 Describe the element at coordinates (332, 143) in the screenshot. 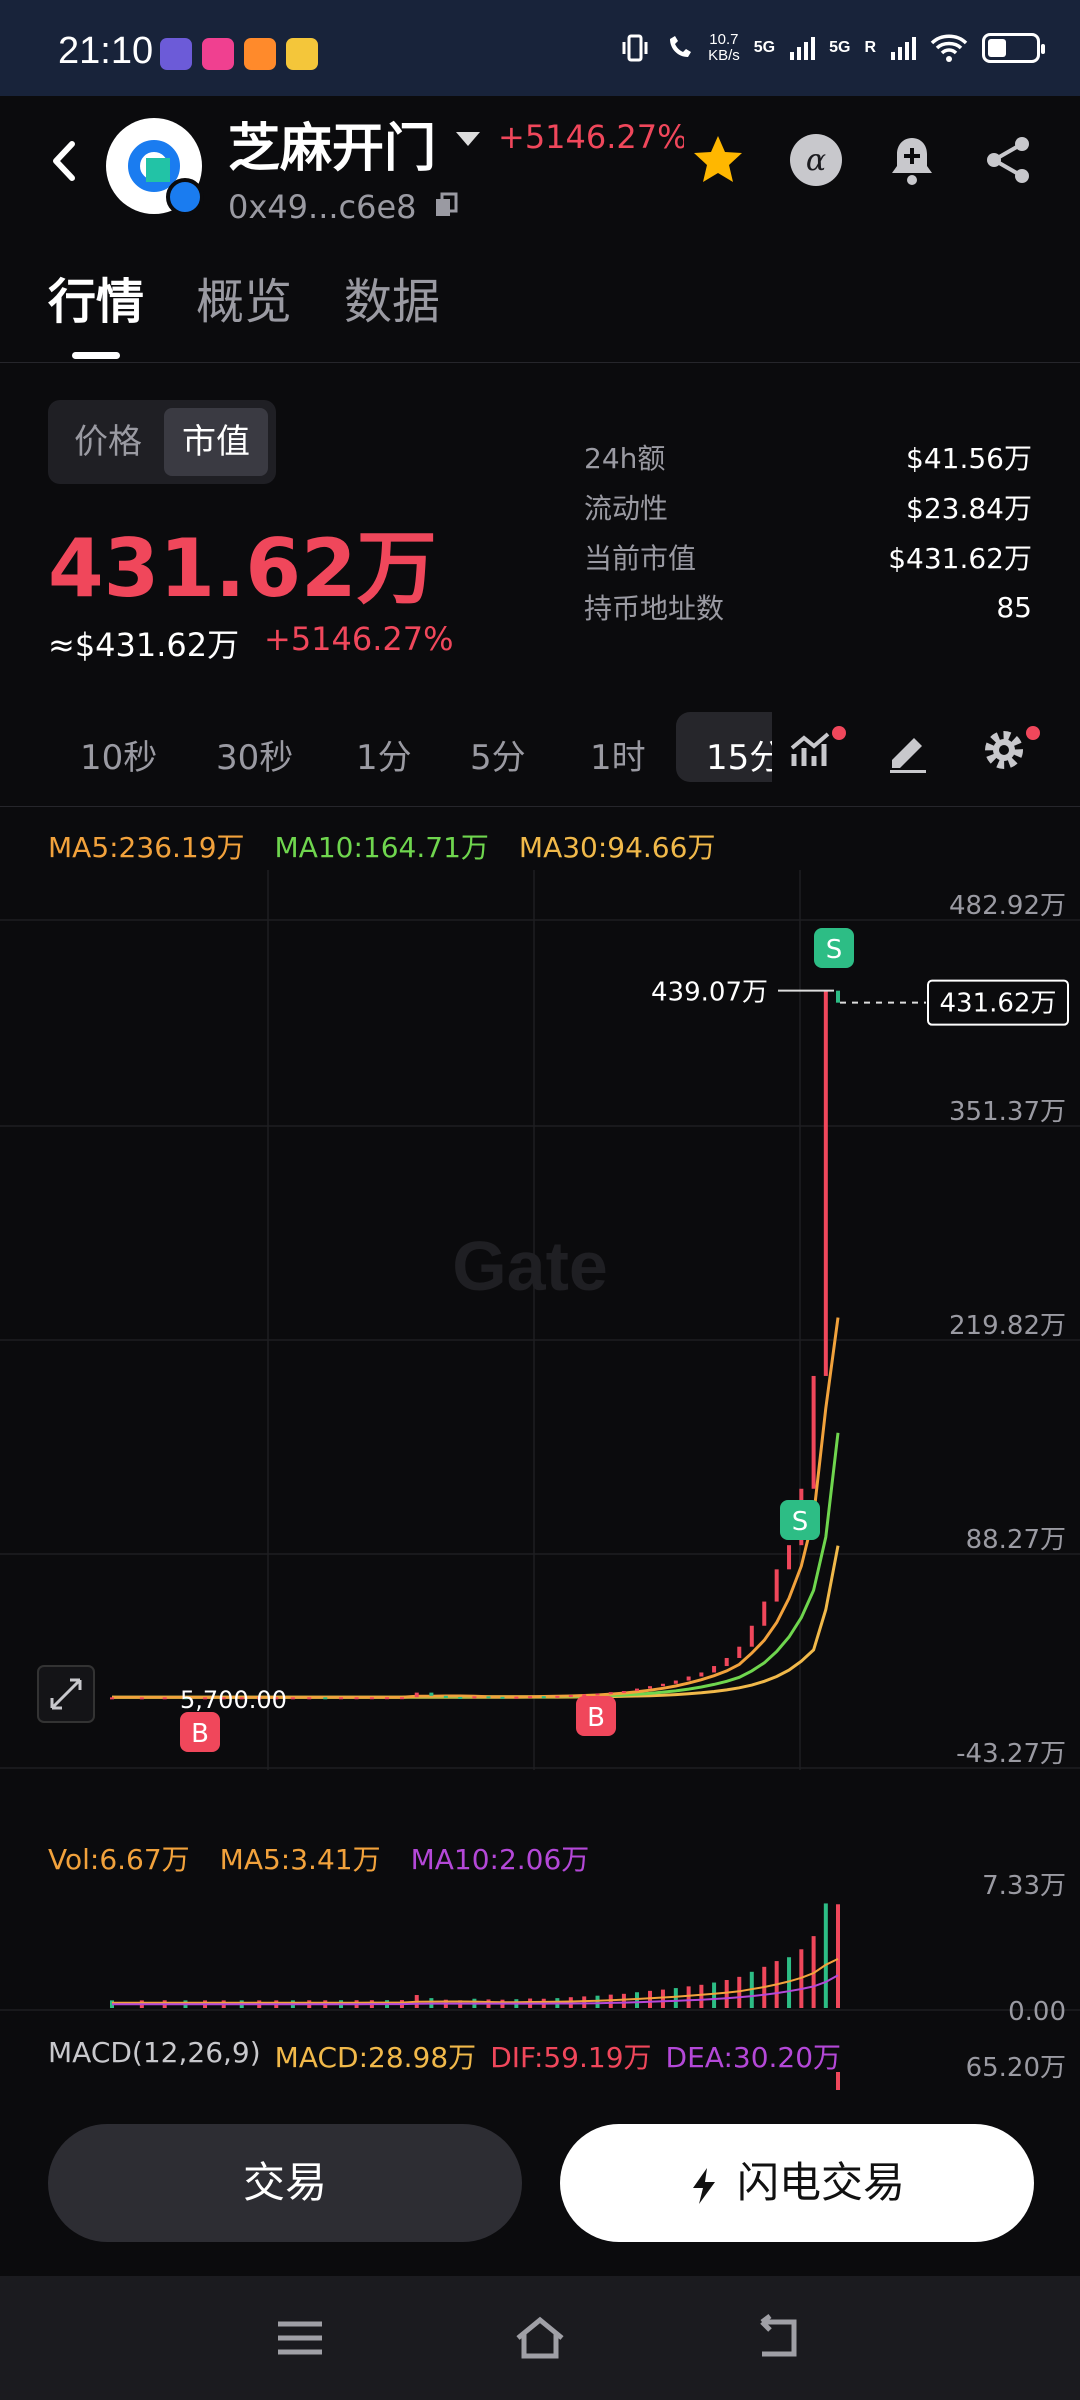

I see `token-name: 芝麻开门` at that location.